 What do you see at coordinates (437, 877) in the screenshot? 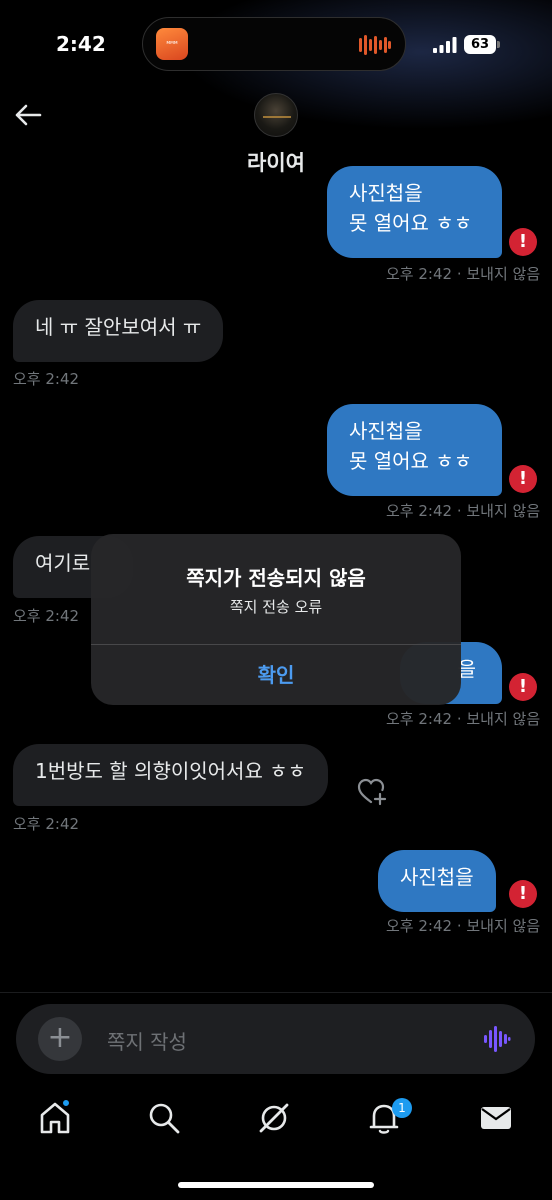
I see `message-text: 사진첩을` at bounding box center [437, 877].